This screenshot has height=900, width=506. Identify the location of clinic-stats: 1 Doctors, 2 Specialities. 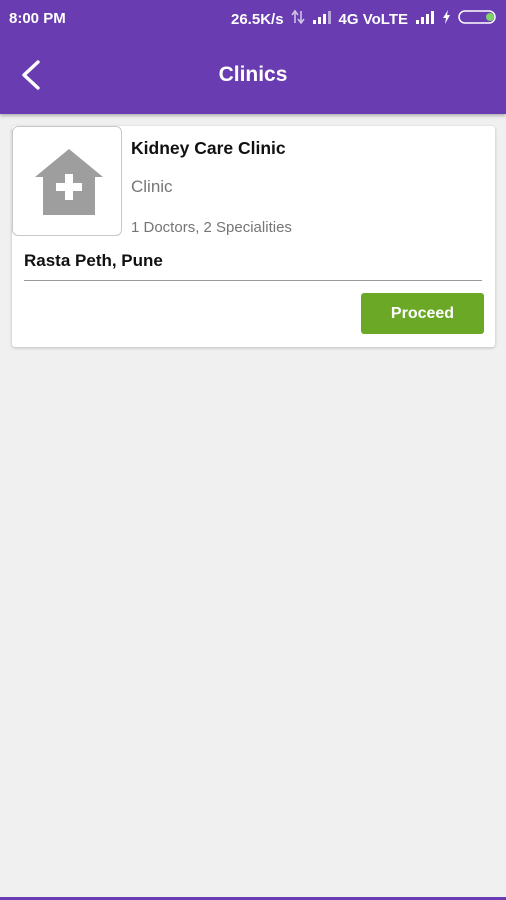
(211, 227).